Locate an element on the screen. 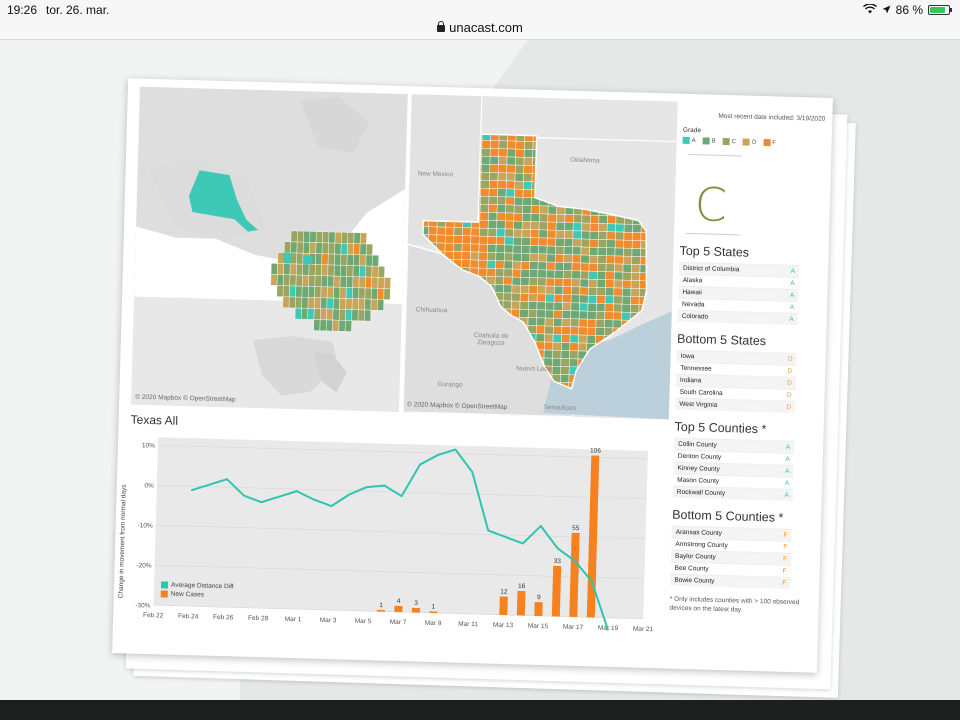  row-name: Colorado is located at coordinates (695, 316).